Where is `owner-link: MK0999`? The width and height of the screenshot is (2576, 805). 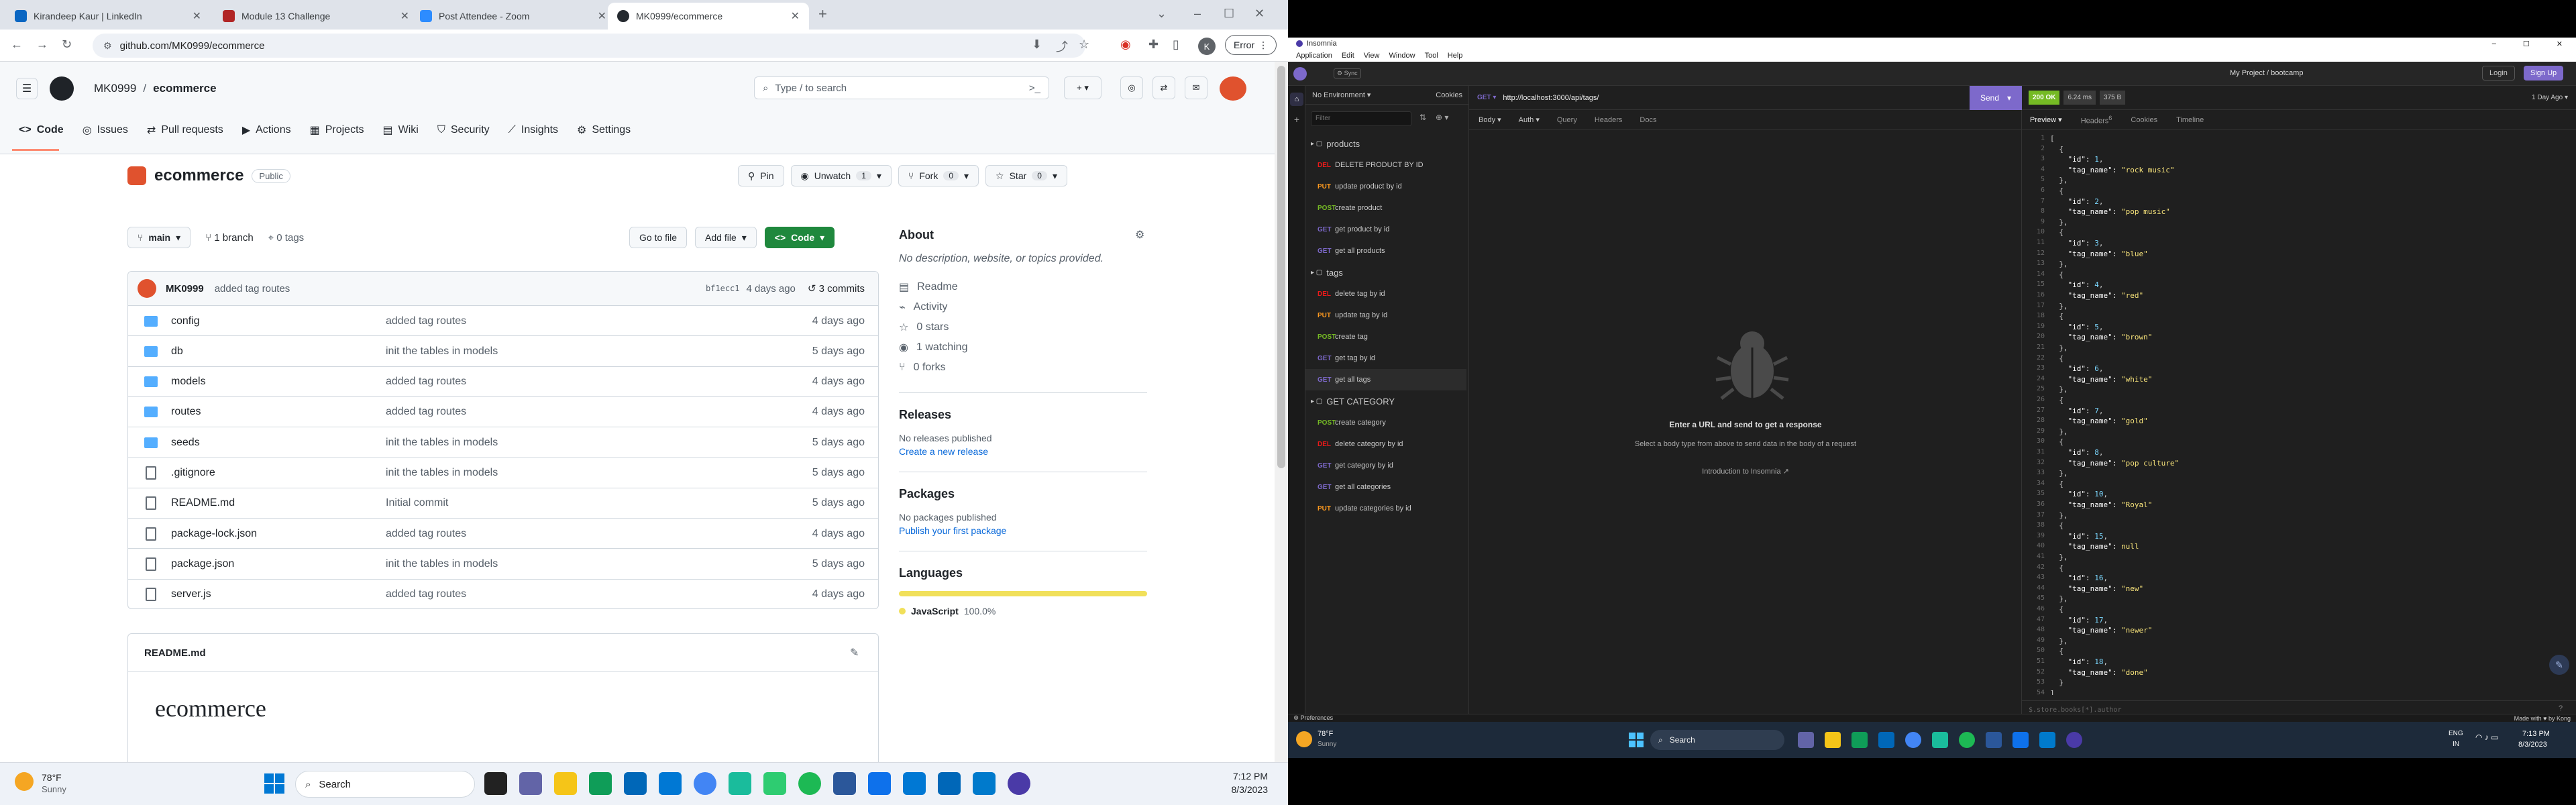 owner-link: MK0999 is located at coordinates (115, 88).